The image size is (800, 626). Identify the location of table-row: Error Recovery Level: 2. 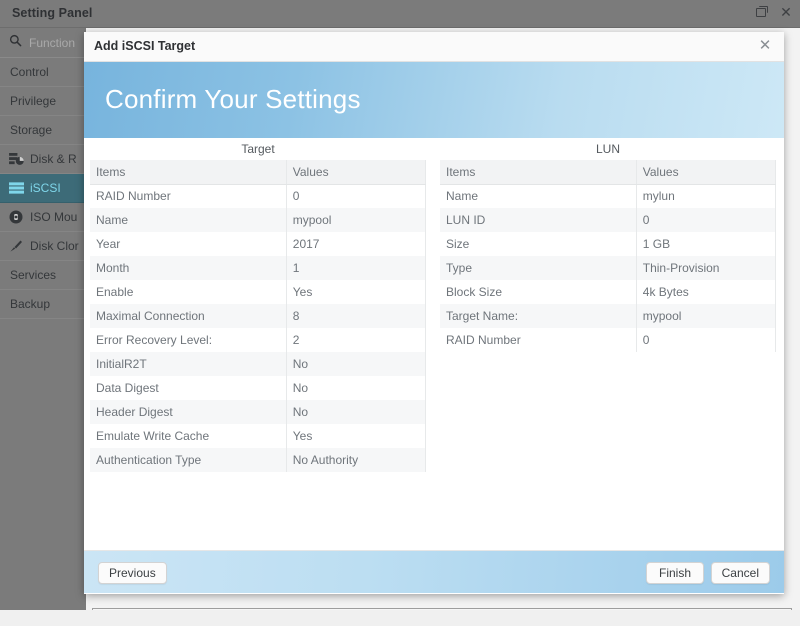
(258, 340).